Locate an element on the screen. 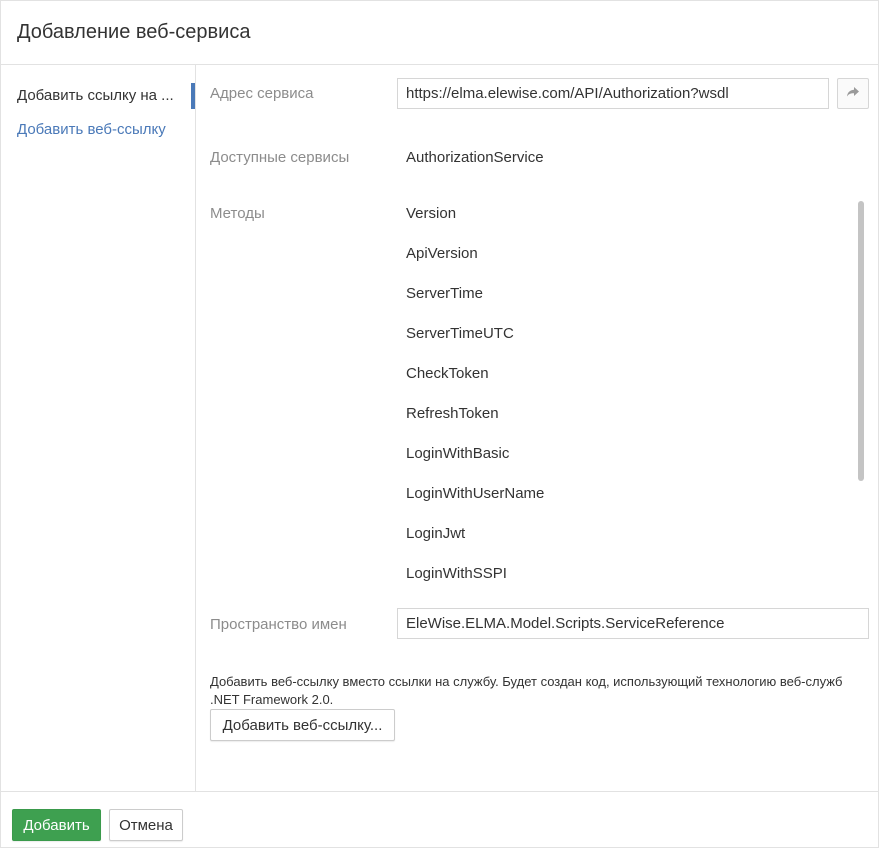 This screenshot has height=848, width=879. dialog-header: Добавление веб-сервиса is located at coordinates (439, 33).